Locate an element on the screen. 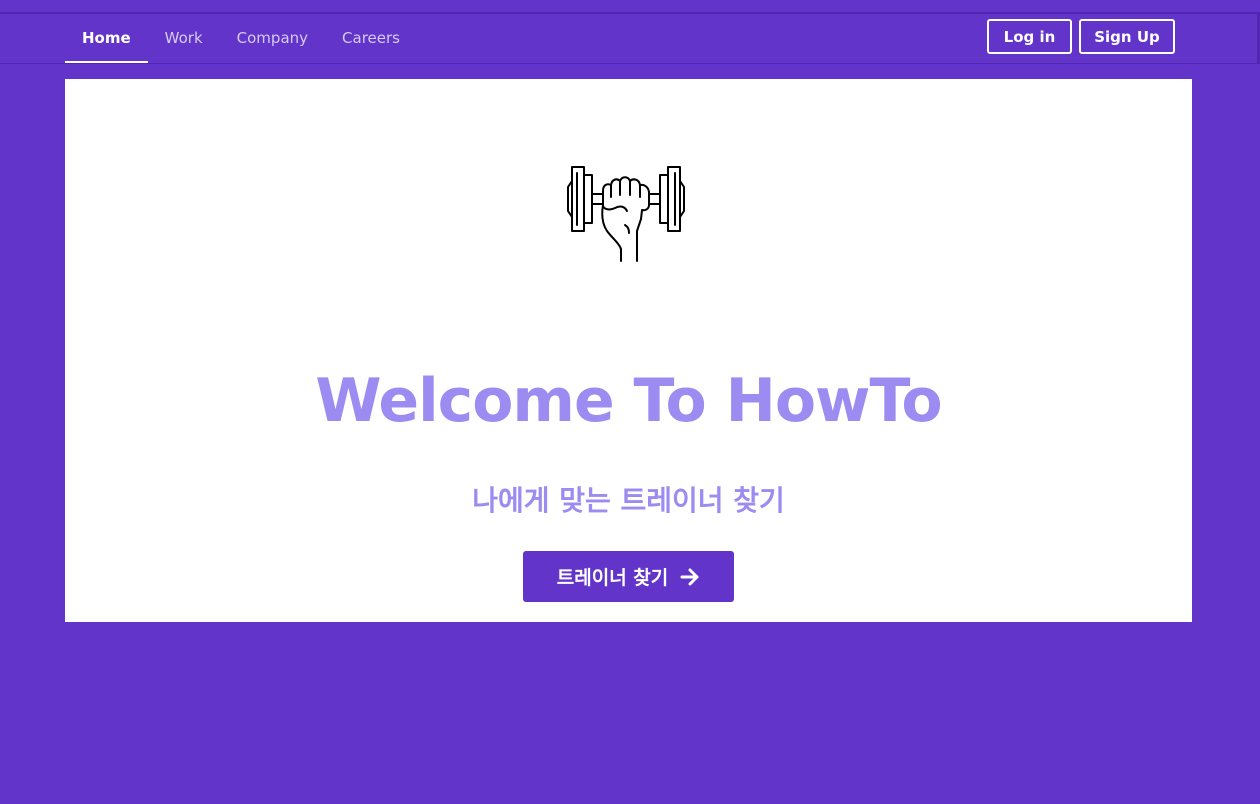  hero-title: Welcome To HowTo is located at coordinates (628, 401).